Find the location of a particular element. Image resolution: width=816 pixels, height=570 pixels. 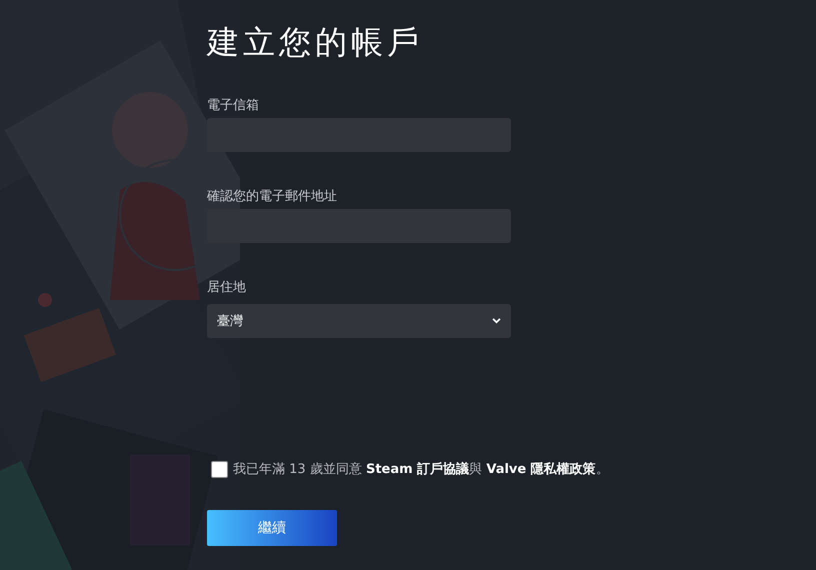

country-select: 臺灣 is located at coordinates (359, 321).